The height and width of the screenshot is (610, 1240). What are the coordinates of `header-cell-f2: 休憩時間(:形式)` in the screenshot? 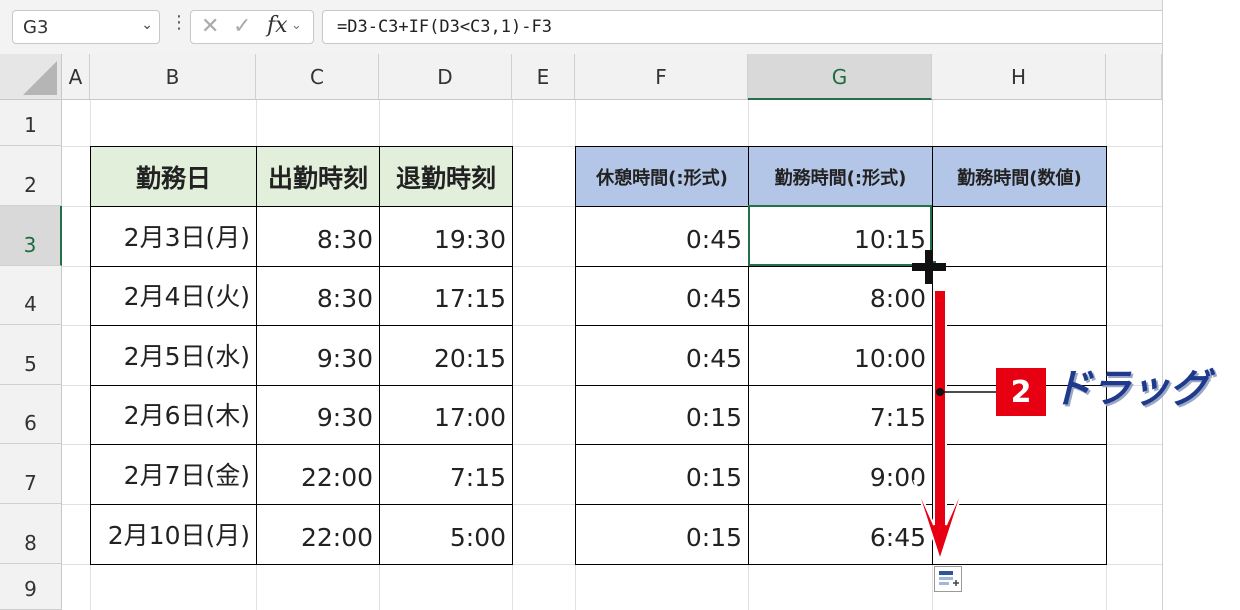 It's located at (662, 176).